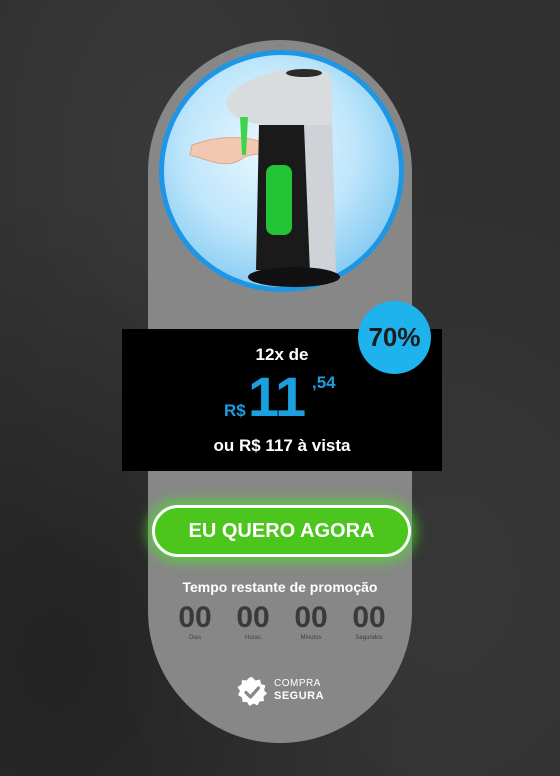 This screenshot has height=776, width=560. What do you see at coordinates (277, 396) in the screenshot?
I see `price-integer: 11` at bounding box center [277, 396].